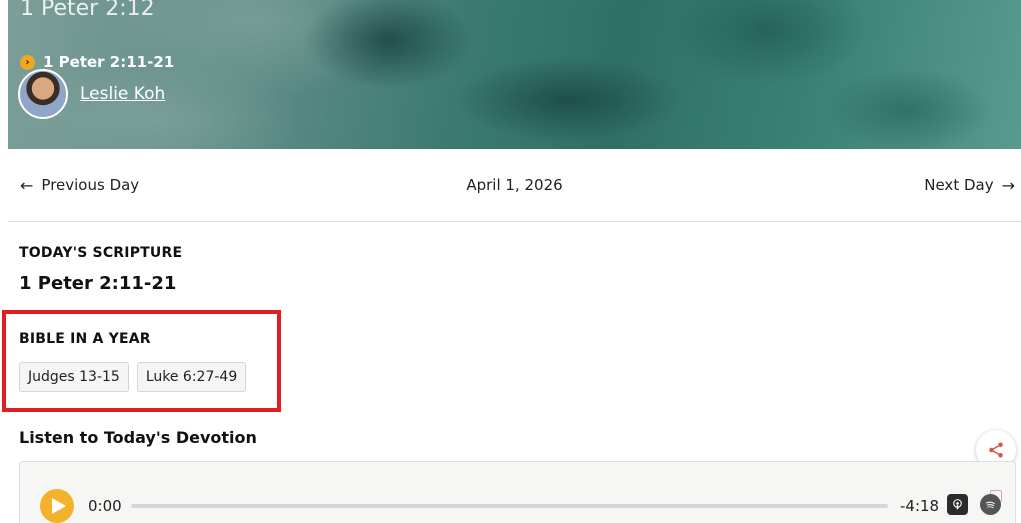 The height and width of the screenshot is (523, 1021). Describe the element at coordinates (517, 492) in the screenshot. I see `audio-player: 0:00 -4:18` at that location.